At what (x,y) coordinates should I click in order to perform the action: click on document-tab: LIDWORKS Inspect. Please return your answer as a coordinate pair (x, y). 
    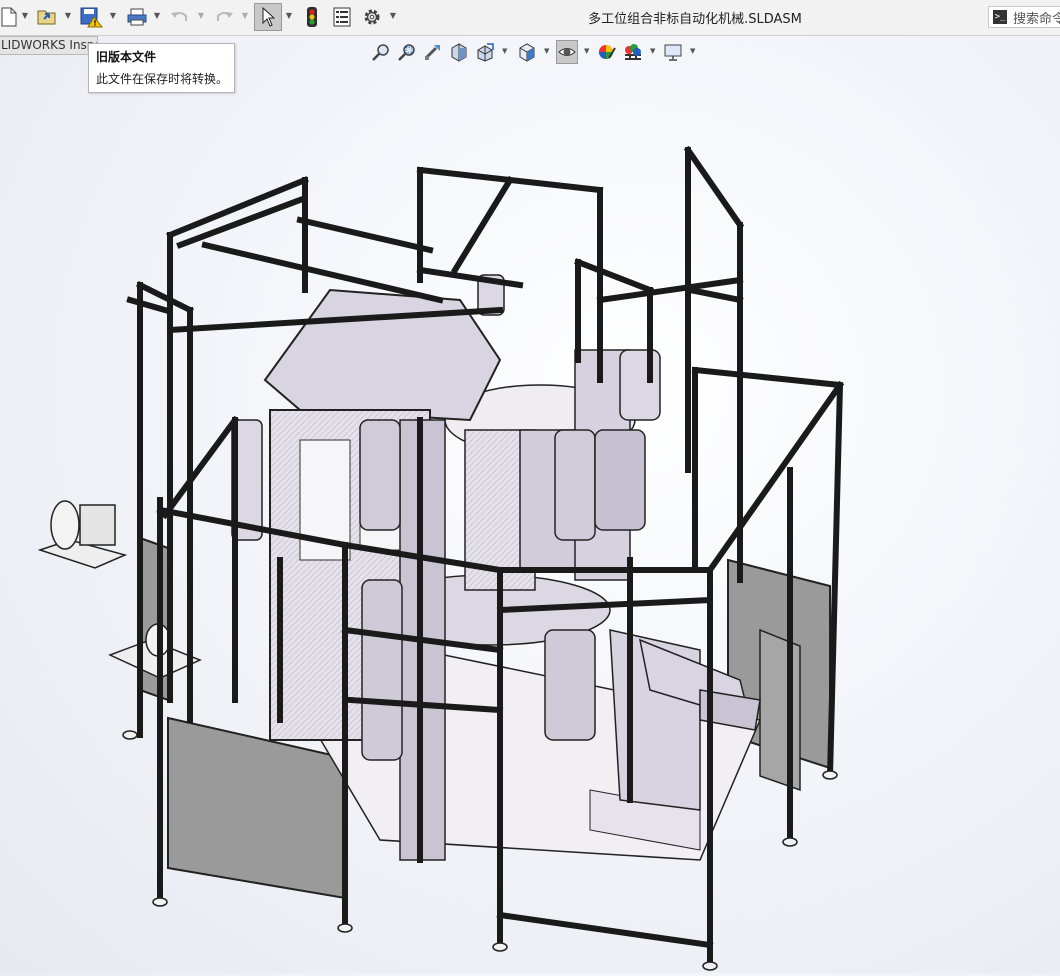
    Looking at the image, I should click on (49, 45).